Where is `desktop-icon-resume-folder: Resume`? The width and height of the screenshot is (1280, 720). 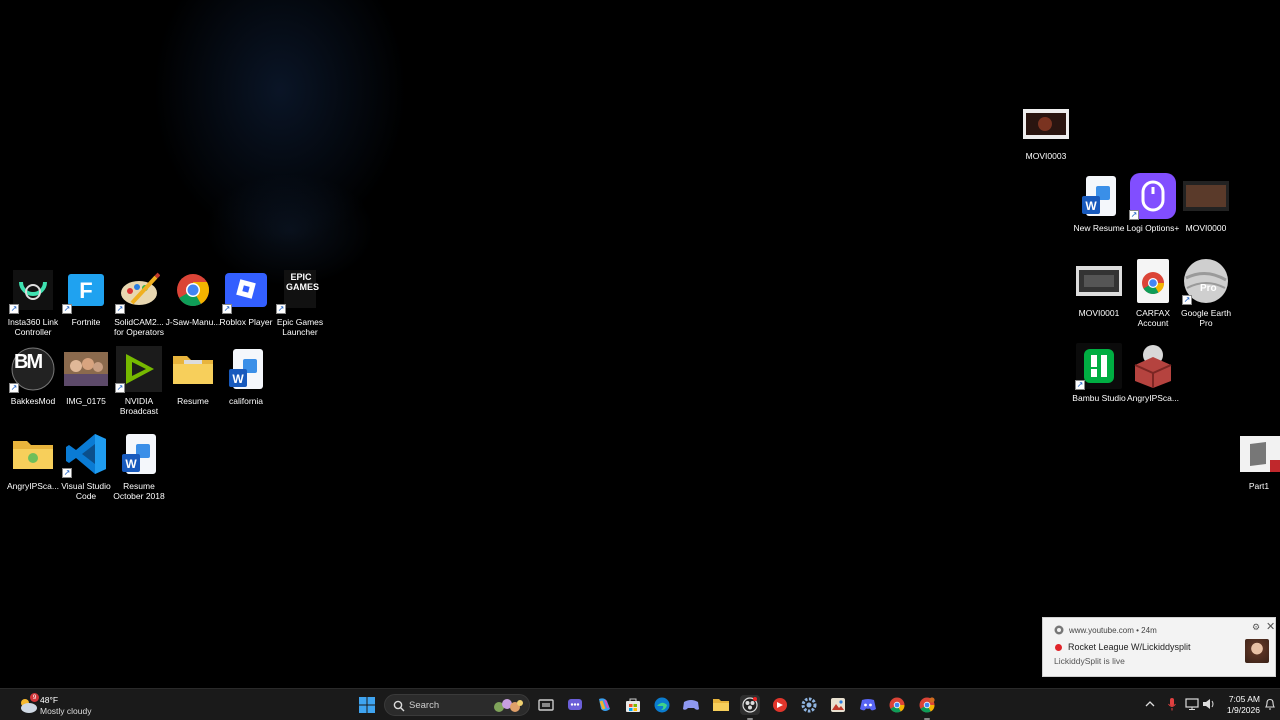
desktop-icon-resume-folder: Resume is located at coordinates (193, 382).